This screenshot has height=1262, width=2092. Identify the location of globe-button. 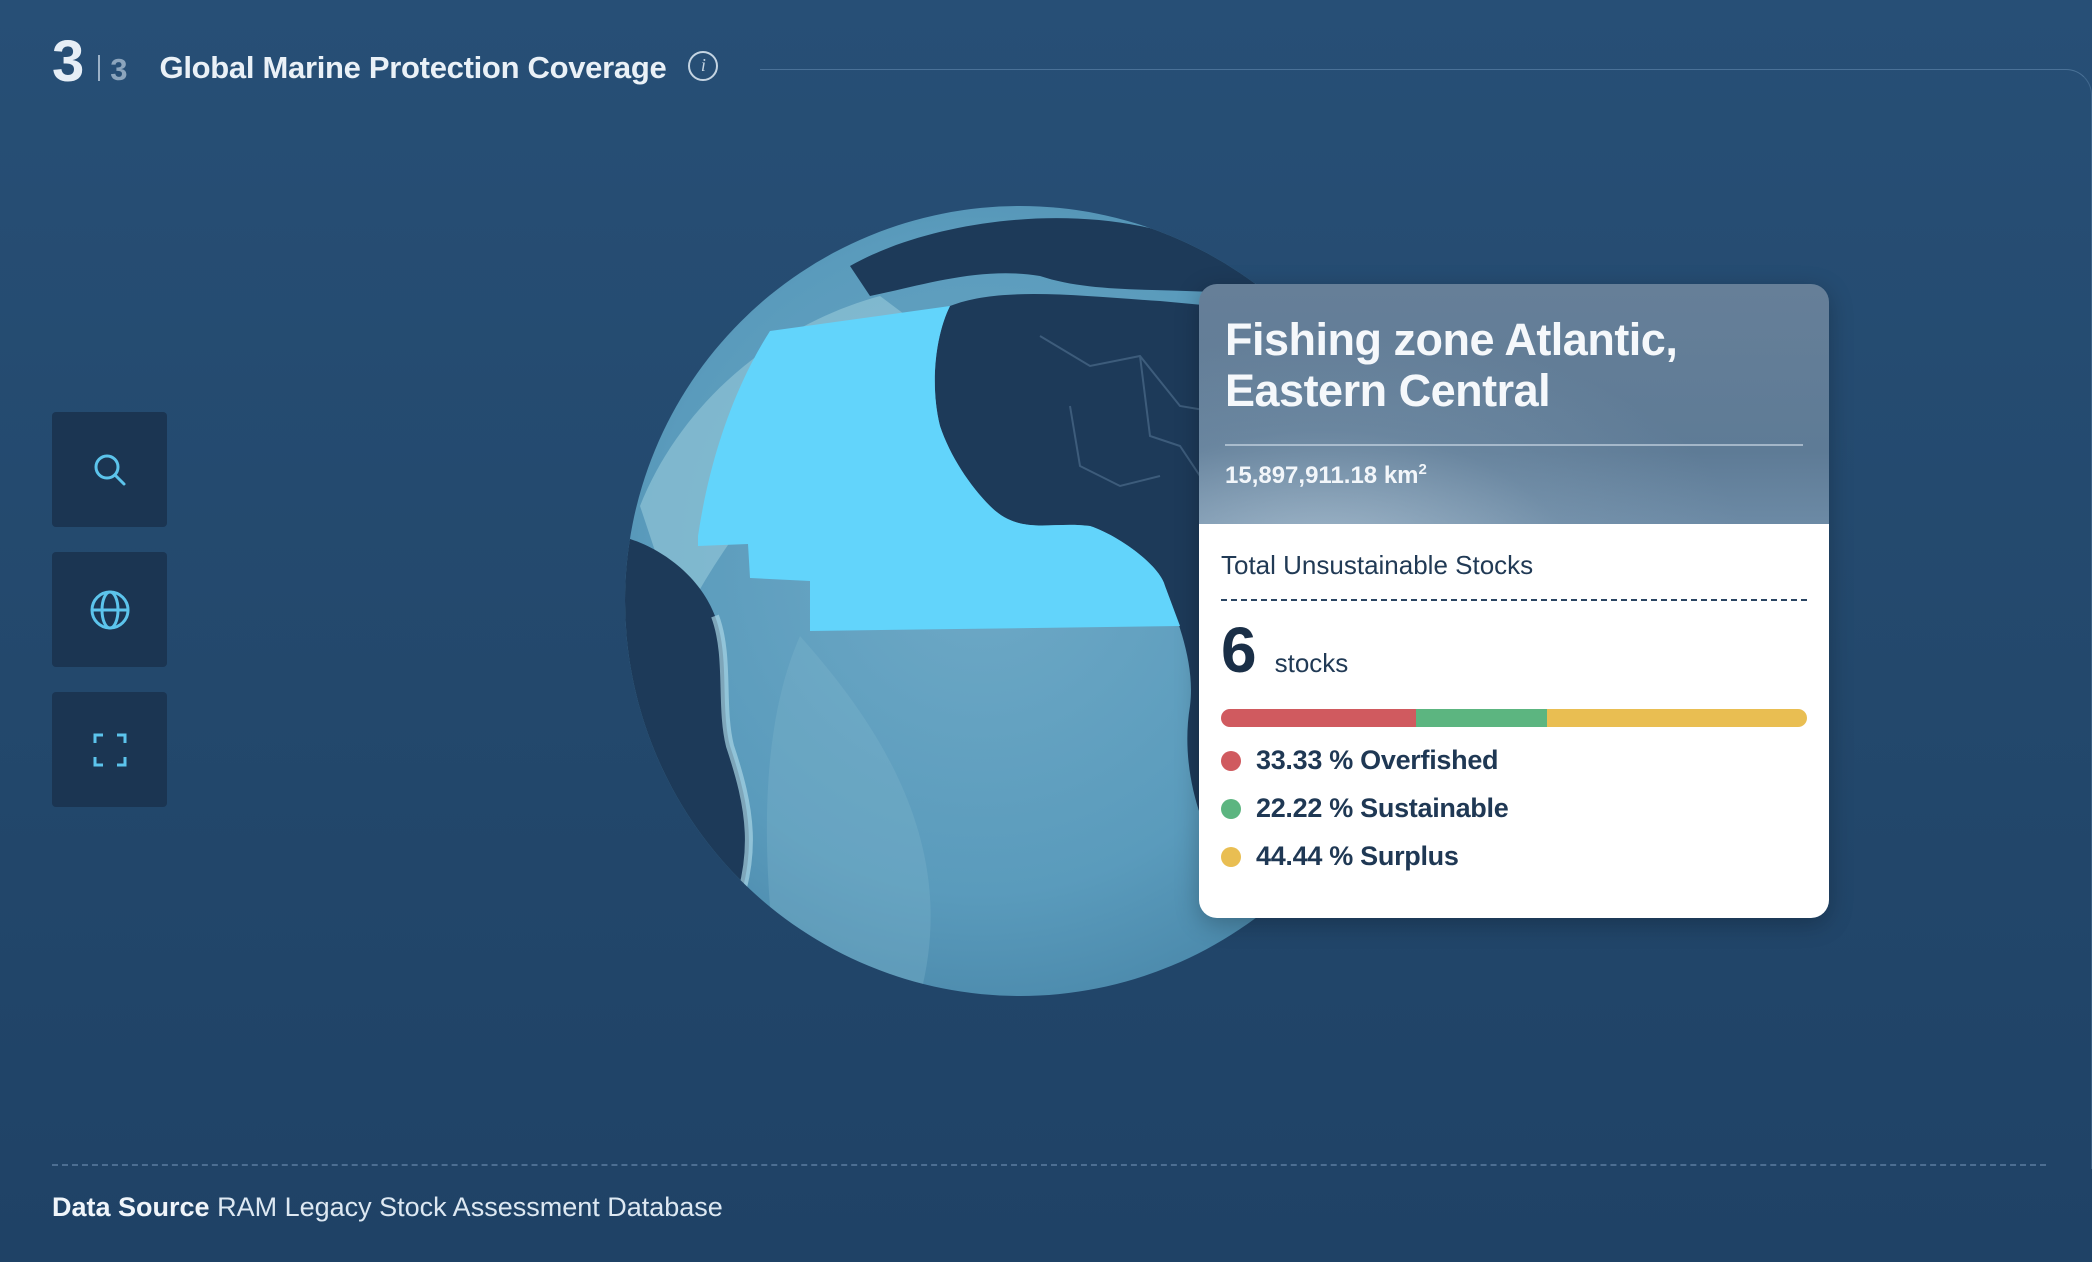
(109, 609).